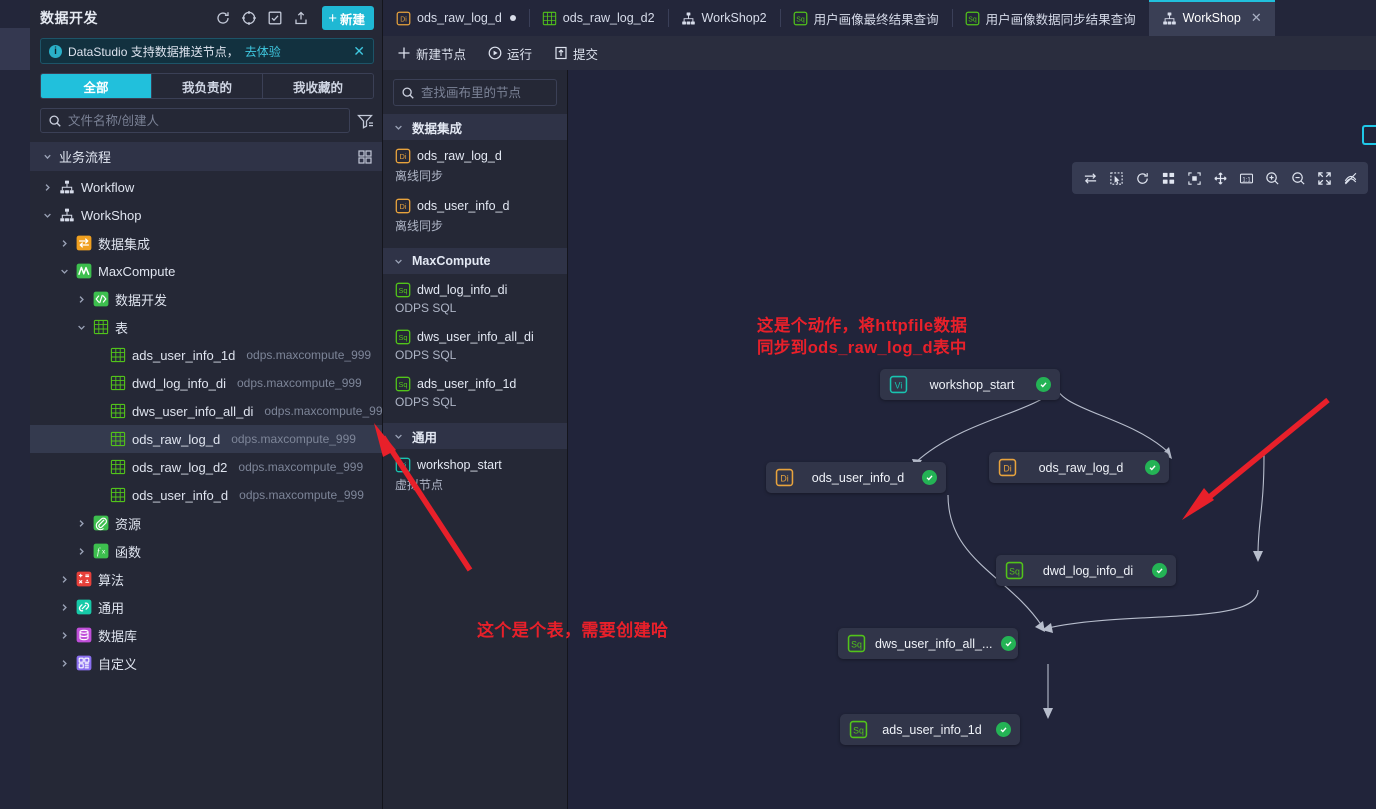 The image size is (1376, 809). I want to click on tree-item-ods_user_info_d: ods_user_info_d odps.maxcompute_999, so click(206, 495).